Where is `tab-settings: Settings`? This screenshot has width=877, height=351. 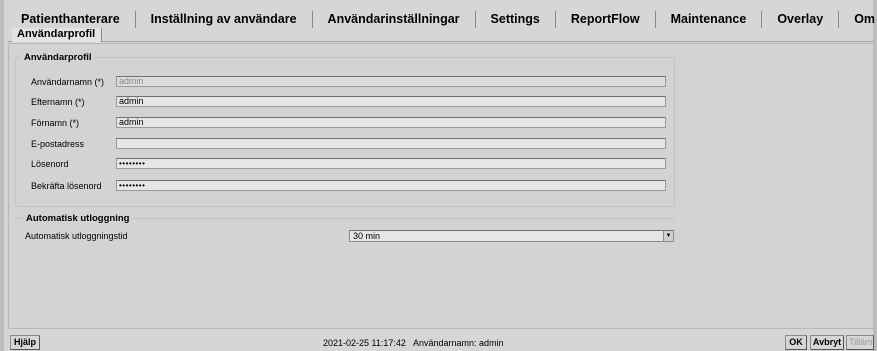 tab-settings: Settings is located at coordinates (516, 19).